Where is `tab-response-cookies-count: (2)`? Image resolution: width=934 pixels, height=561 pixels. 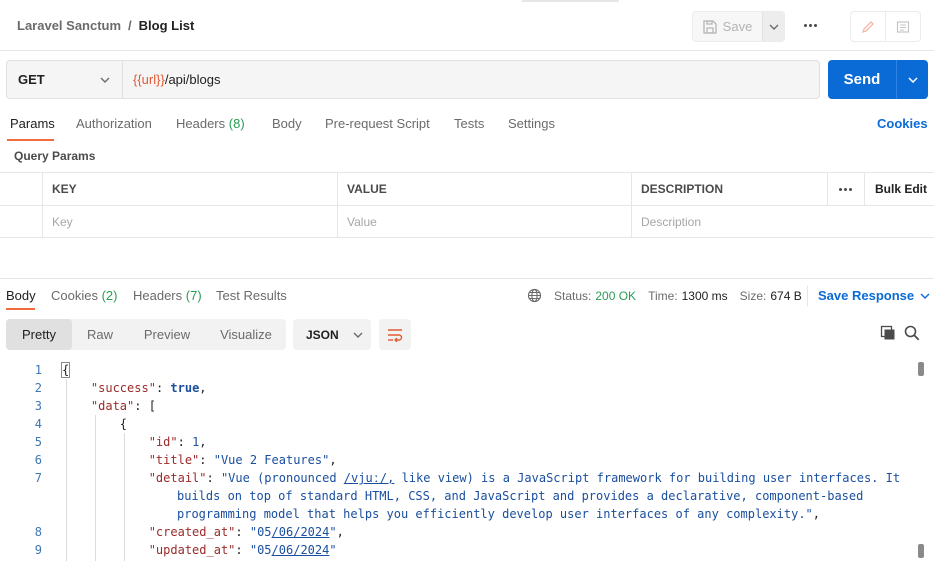
tab-response-cookies-count: (2) is located at coordinates (109, 295).